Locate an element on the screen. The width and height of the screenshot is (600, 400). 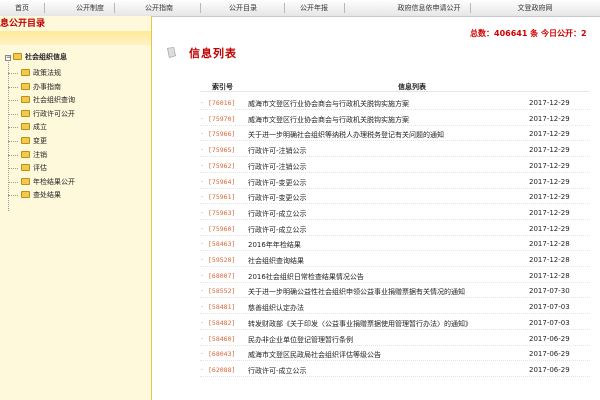
nav-guide: 公开指南 is located at coordinates (159, 8).